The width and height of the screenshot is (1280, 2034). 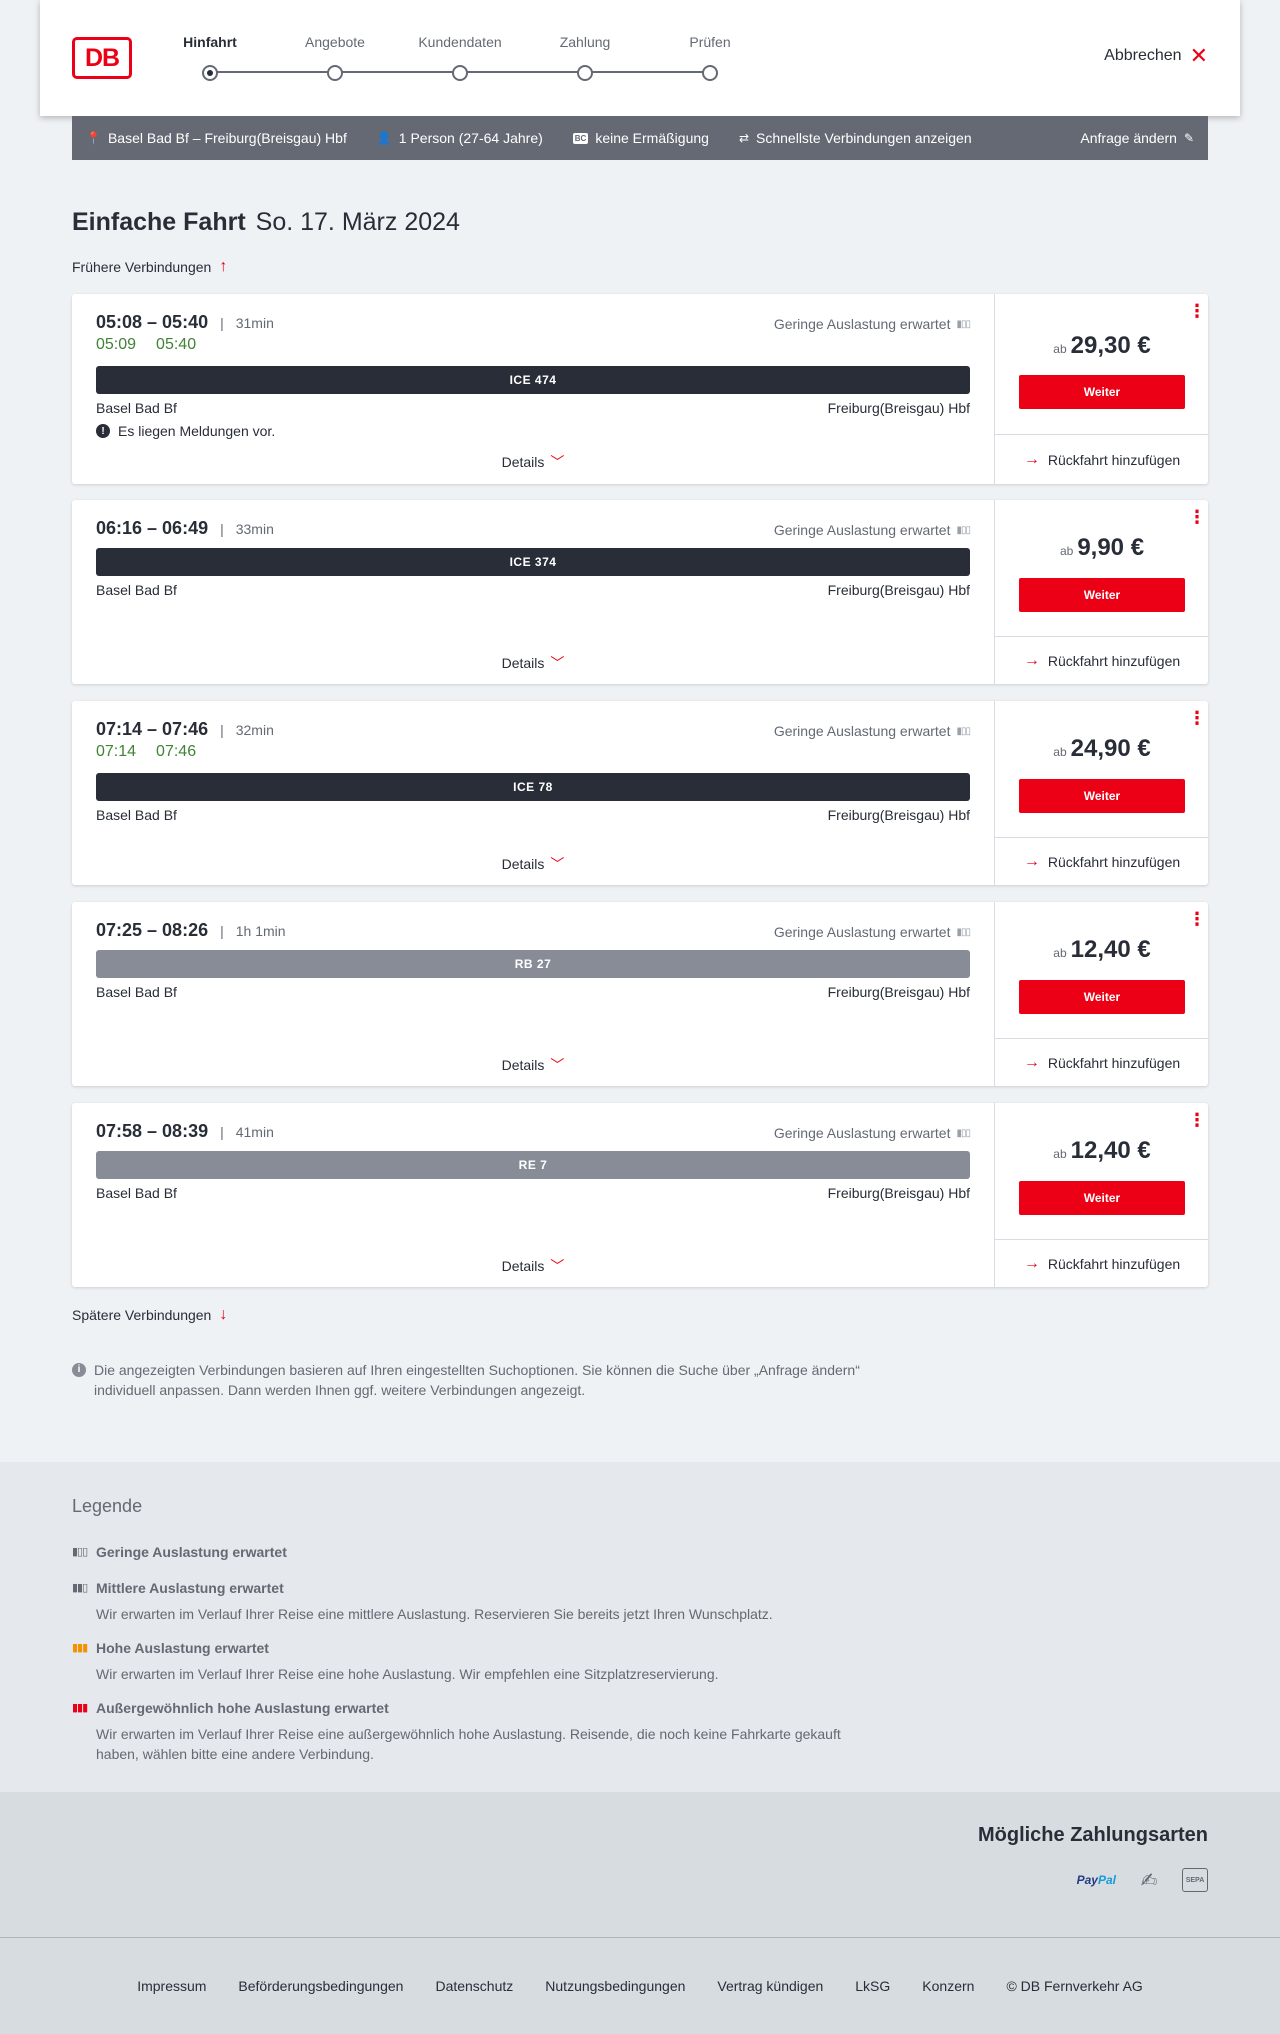 I want to click on arrow-down-icon: ↓, so click(x=223, y=1314).